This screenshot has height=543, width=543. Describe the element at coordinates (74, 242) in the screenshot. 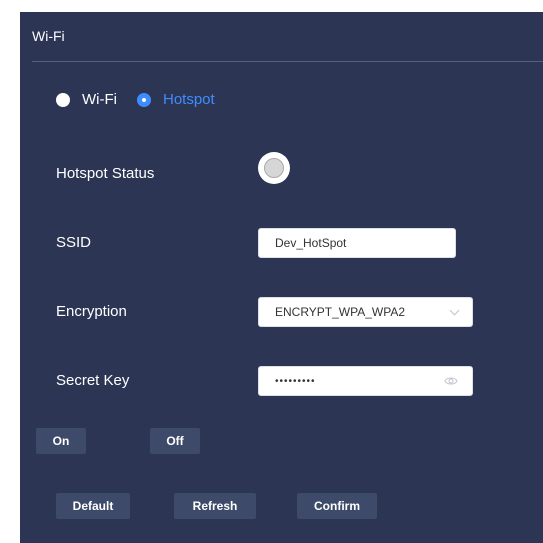

I see `ssid-label: SSID` at that location.